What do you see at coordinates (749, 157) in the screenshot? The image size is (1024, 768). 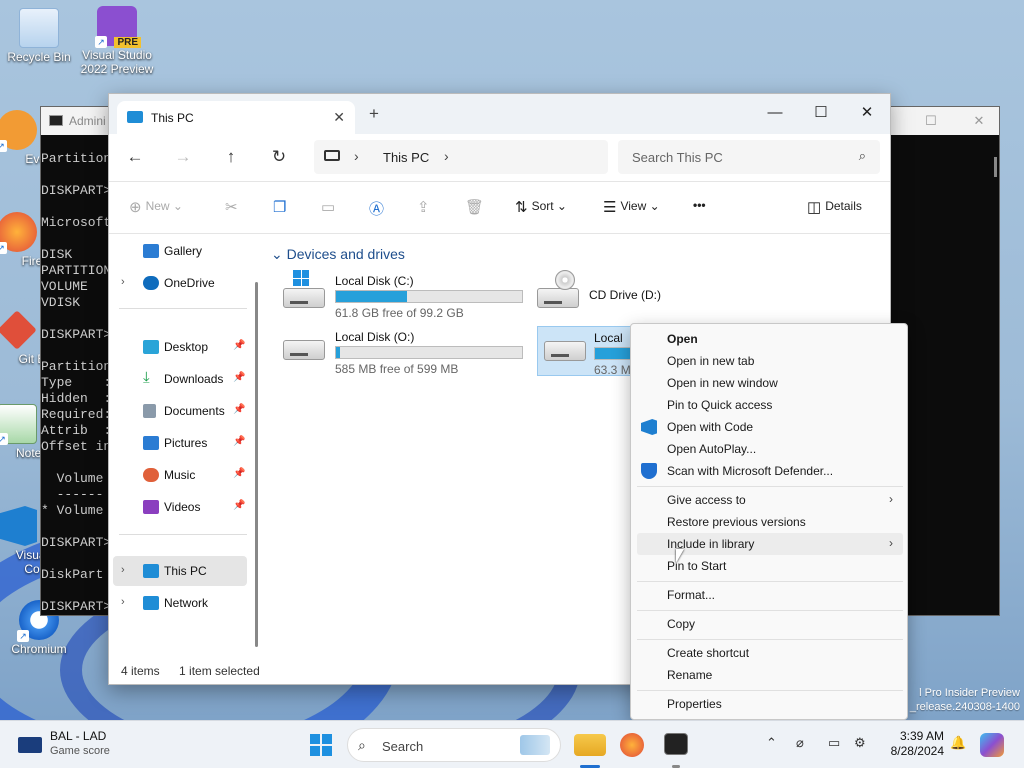 I see `search-box: Search This PC ⌕` at bounding box center [749, 157].